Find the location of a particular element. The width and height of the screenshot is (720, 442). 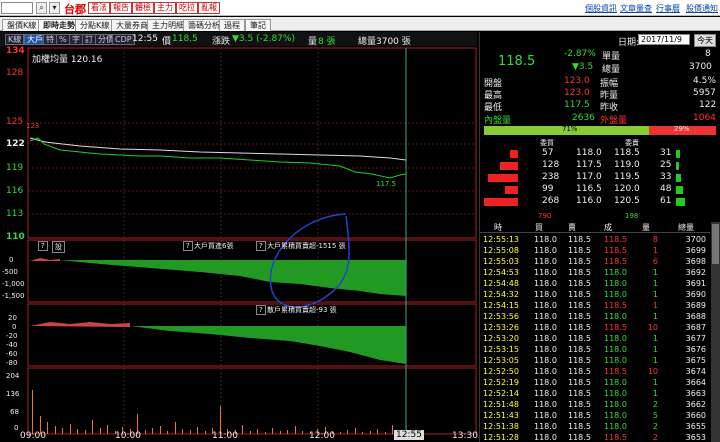

tick-row: 12:53:20 118.0 118.5 118.0 1 3677 is located at coordinates (595, 338).